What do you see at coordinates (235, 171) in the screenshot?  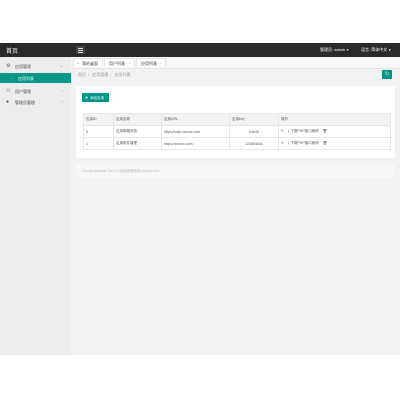 I see `footer: Fumao Member Sai 1.0 应用管理系统 xxxxxx.com` at bounding box center [235, 171].